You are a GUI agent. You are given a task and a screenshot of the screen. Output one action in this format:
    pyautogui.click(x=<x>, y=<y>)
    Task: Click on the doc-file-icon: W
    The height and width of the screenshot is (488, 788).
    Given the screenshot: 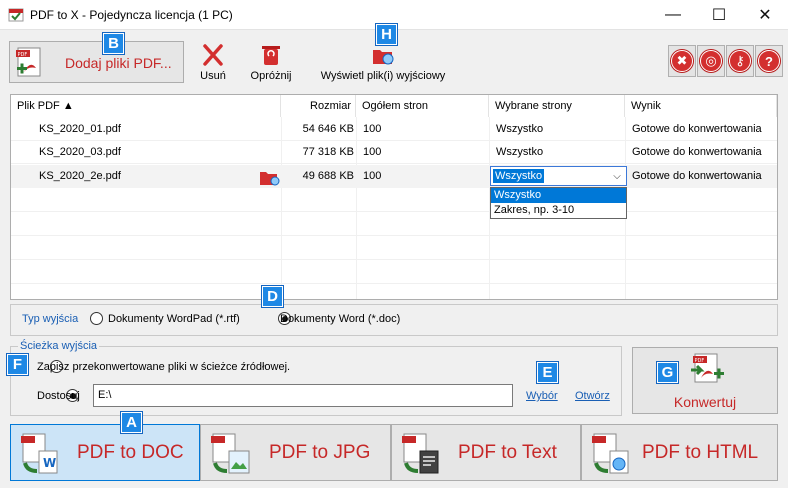 What is the action you would take?
    pyautogui.click(x=39, y=453)
    